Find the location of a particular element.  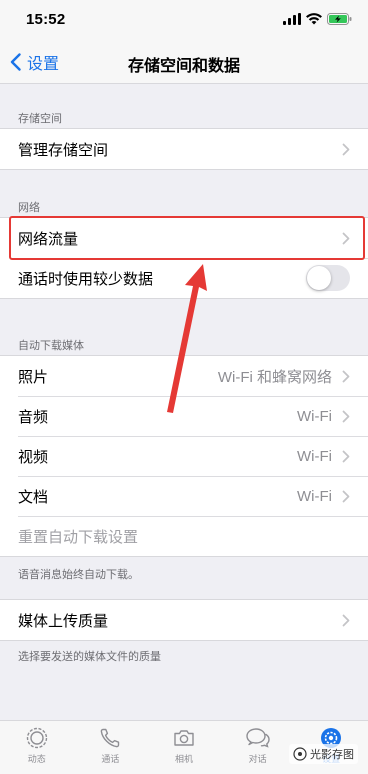

tab-status: 动态 is located at coordinates (37, 747).